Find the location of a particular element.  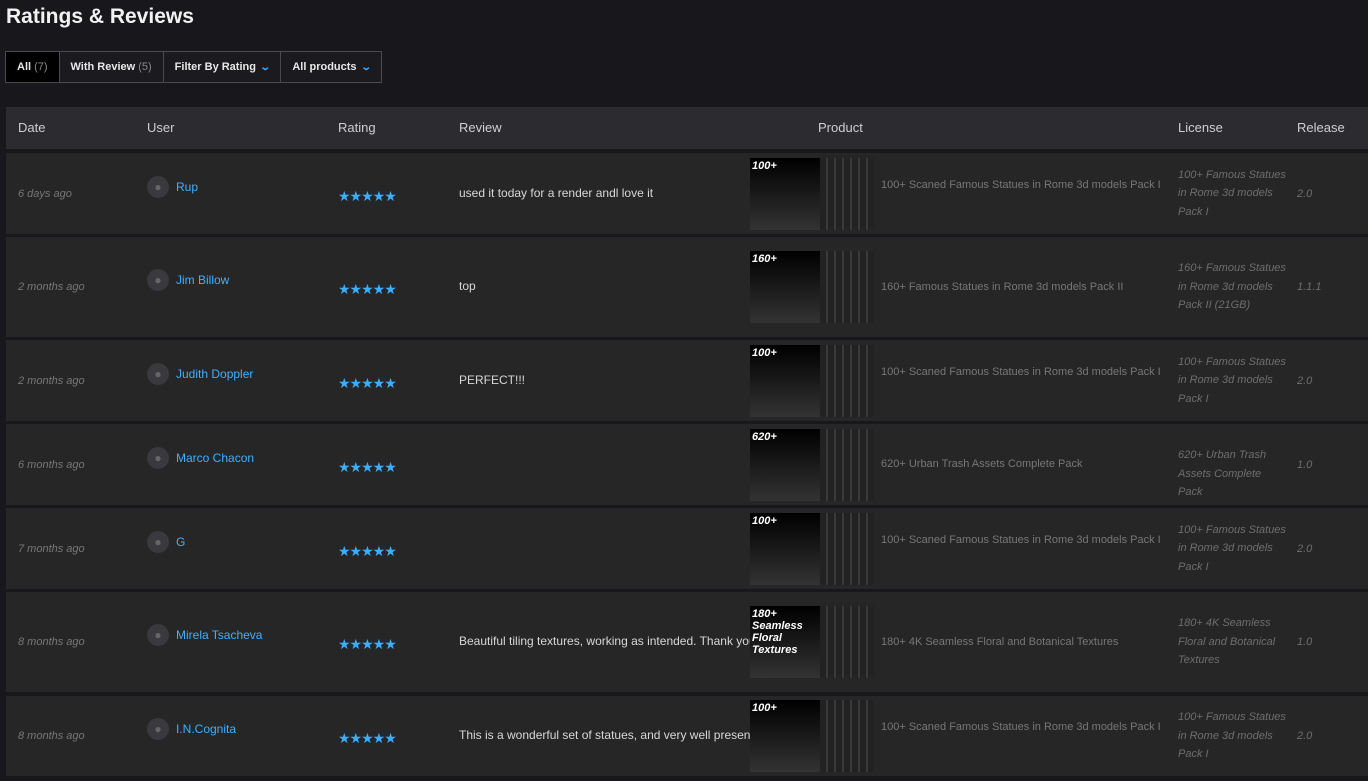

column-review: Review is located at coordinates (480, 127).